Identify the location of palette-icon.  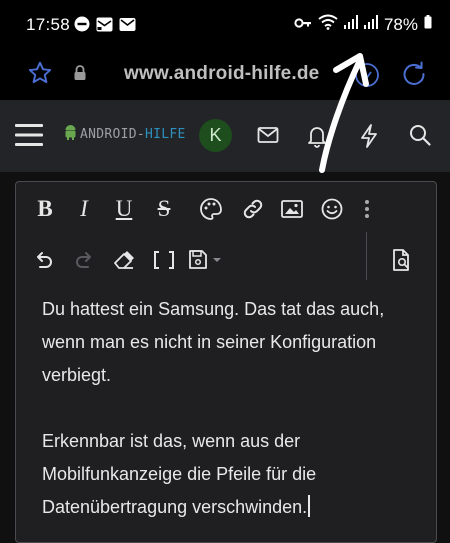
(211, 209).